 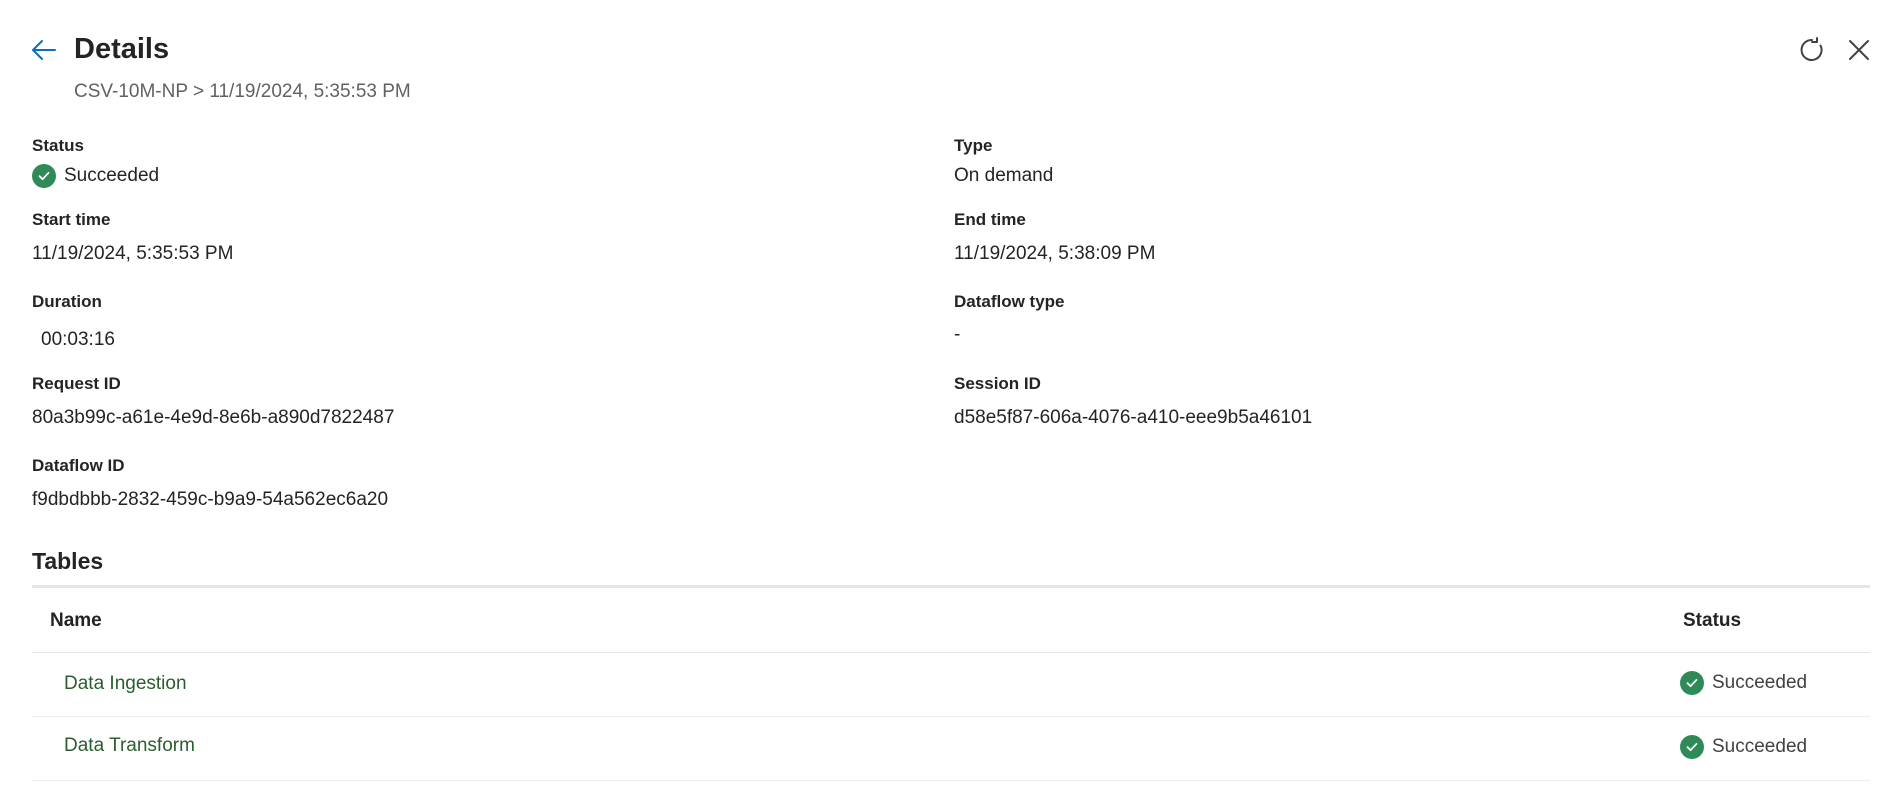 I want to click on table-row: Data Ingestion Succeeded, so click(x=951, y=685).